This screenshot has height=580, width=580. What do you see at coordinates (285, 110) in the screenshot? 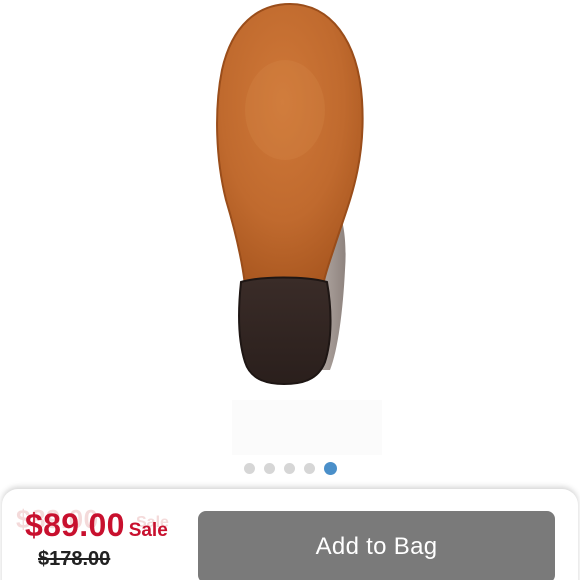
I see `sole-highlight` at bounding box center [285, 110].